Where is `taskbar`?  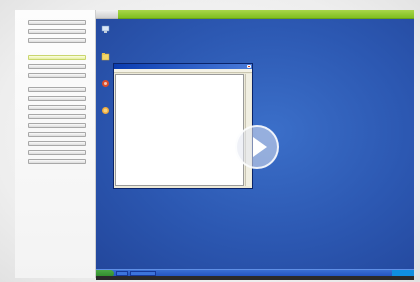
taskbar is located at coordinates (255, 273).